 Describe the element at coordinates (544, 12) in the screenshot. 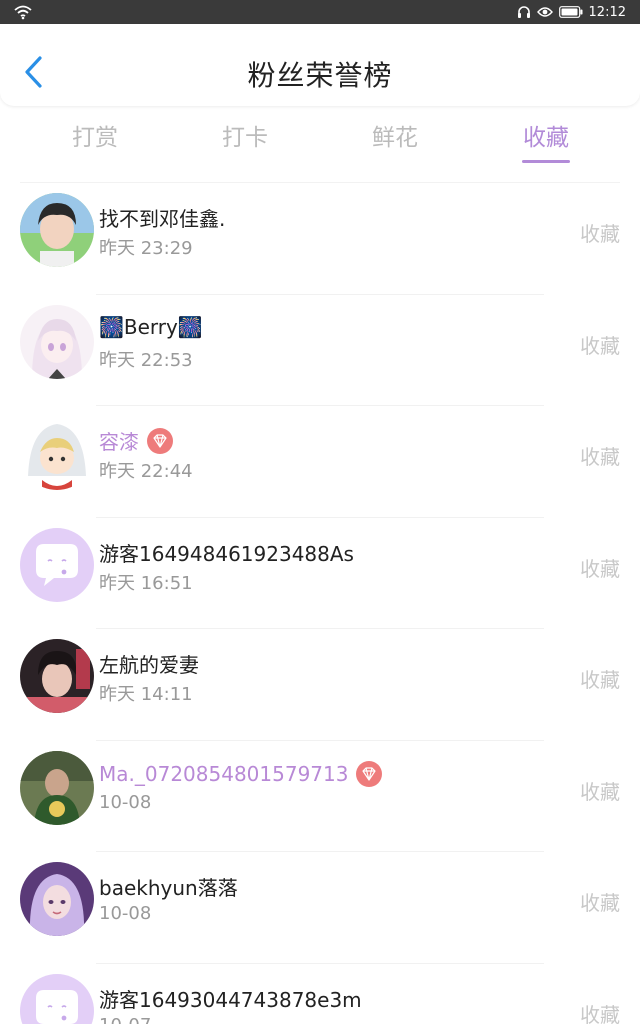

I see `eye-icon` at that location.